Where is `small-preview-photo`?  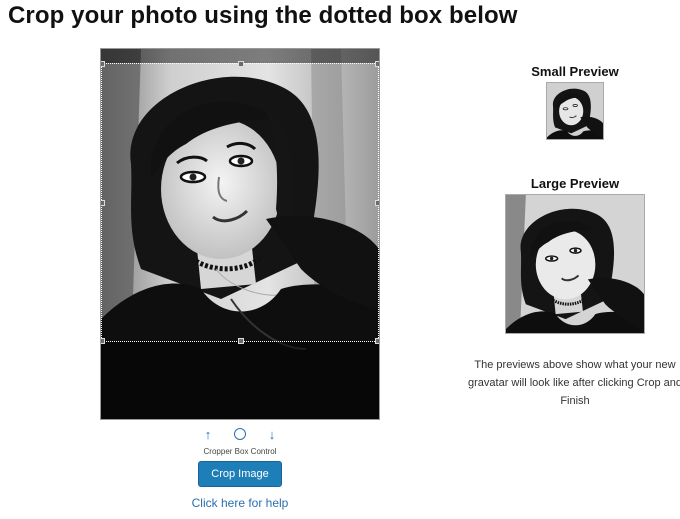 small-preview-photo is located at coordinates (575, 111).